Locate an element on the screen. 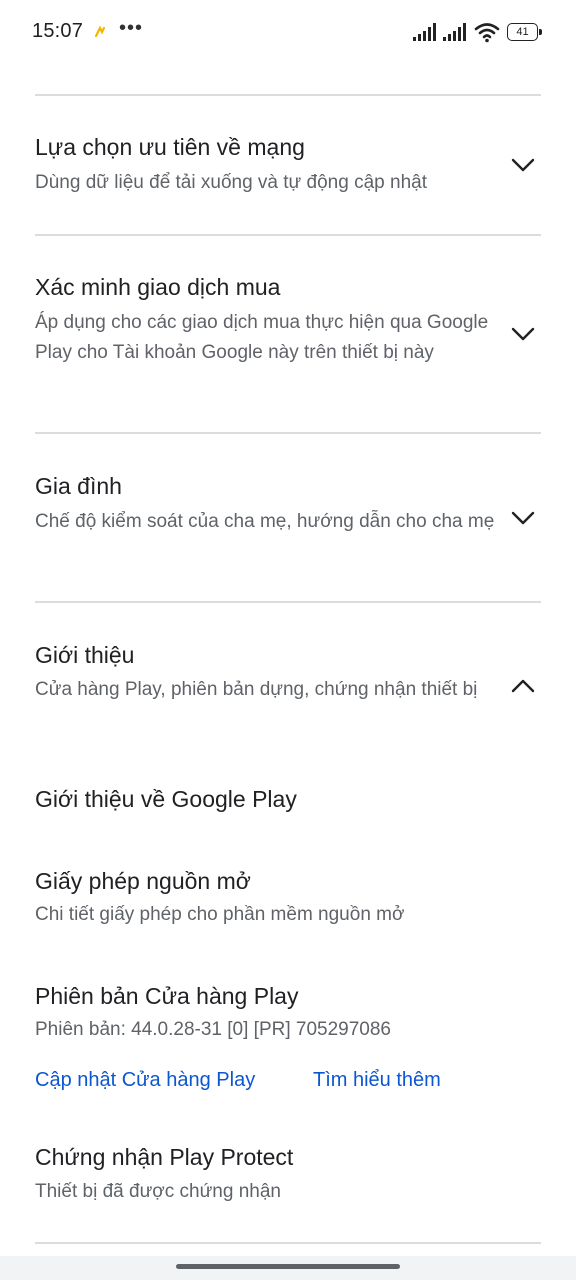  battery-icon: 41 is located at coordinates (525, 32).